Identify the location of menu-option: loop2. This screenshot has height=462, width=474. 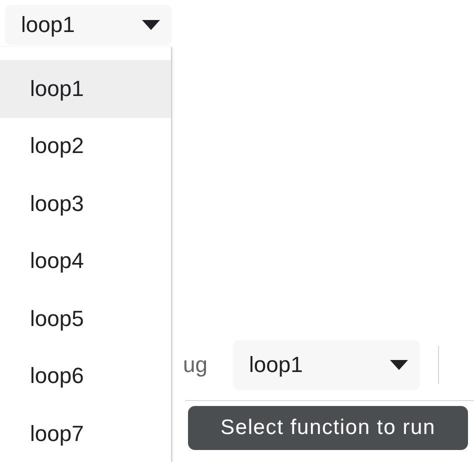
(85, 146).